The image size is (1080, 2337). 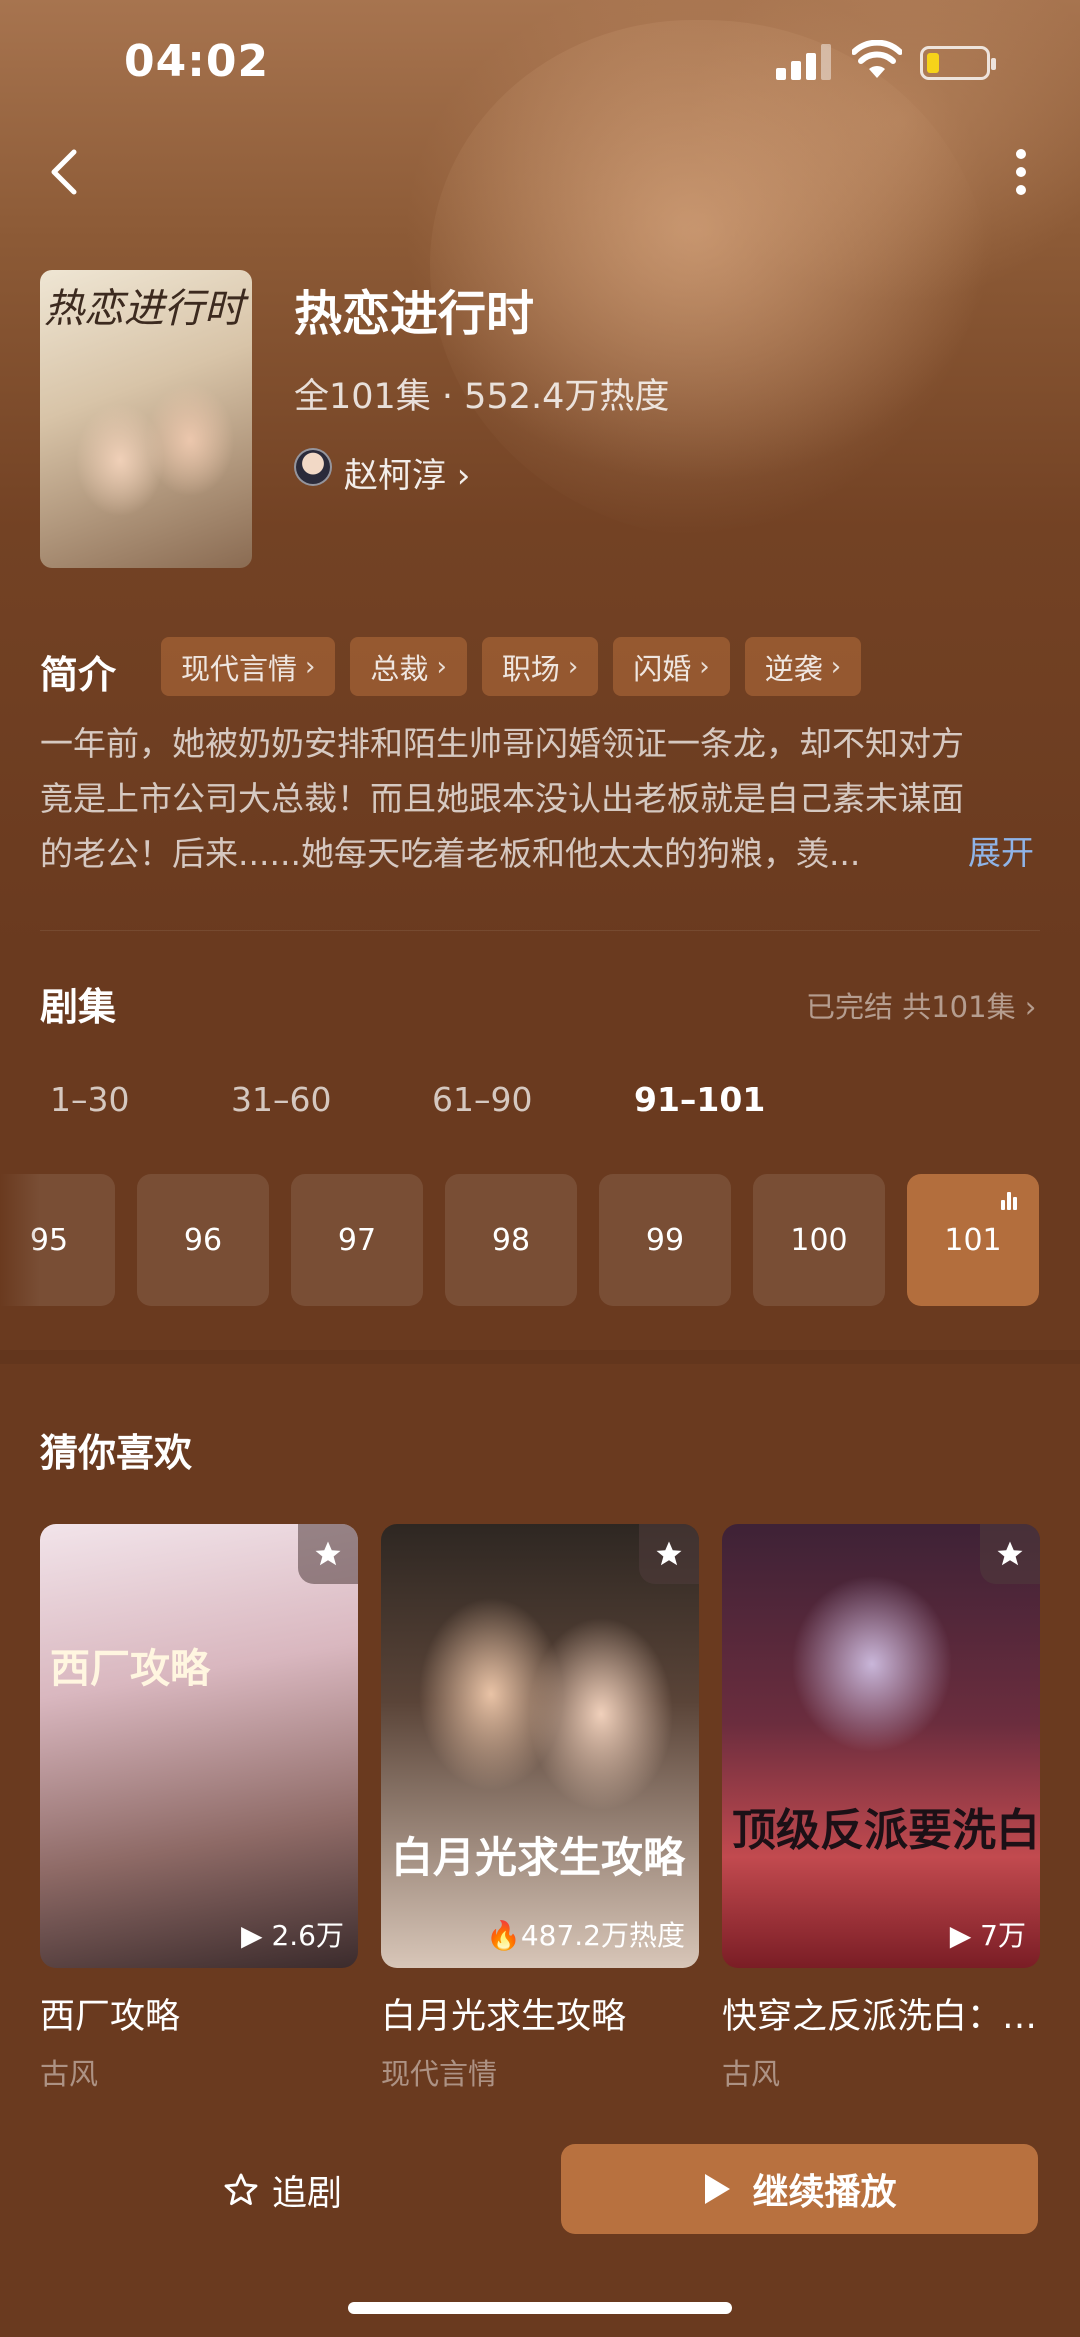 What do you see at coordinates (662, 668) in the screenshot?
I see `tag-label: 闪婚` at bounding box center [662, 668].